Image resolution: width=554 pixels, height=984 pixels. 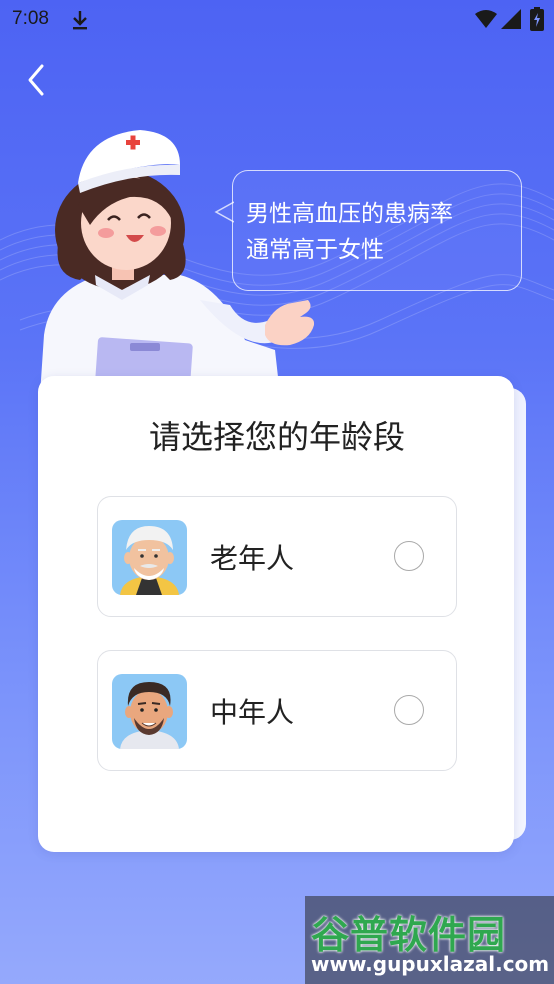 I want to click on signal-icon, so click(x=511, y=19).